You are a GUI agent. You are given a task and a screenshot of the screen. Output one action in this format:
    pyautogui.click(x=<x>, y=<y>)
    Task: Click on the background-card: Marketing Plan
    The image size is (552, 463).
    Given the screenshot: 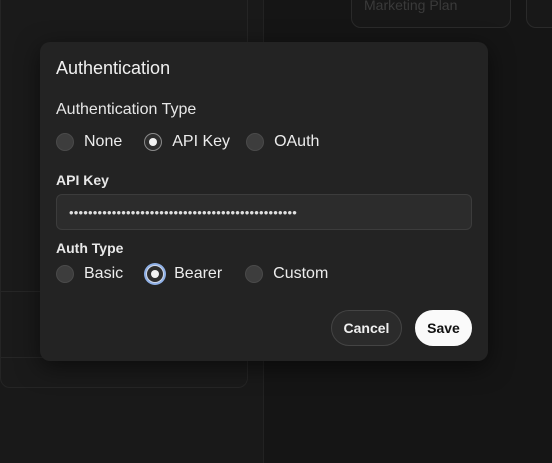 What is the action you would take?
    pyautogui.click(x=431, y=14)
    